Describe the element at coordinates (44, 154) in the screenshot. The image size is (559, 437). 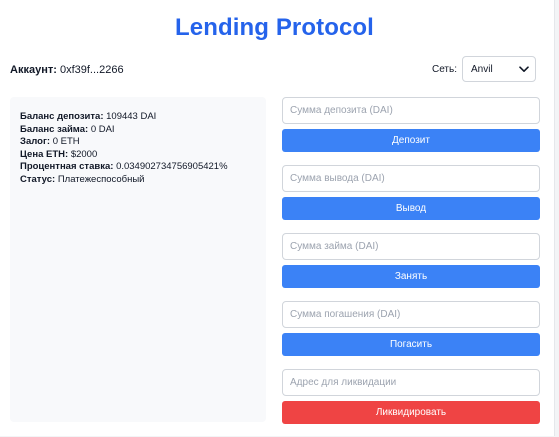
I see `stat-label: Цена ETH:` at that location.